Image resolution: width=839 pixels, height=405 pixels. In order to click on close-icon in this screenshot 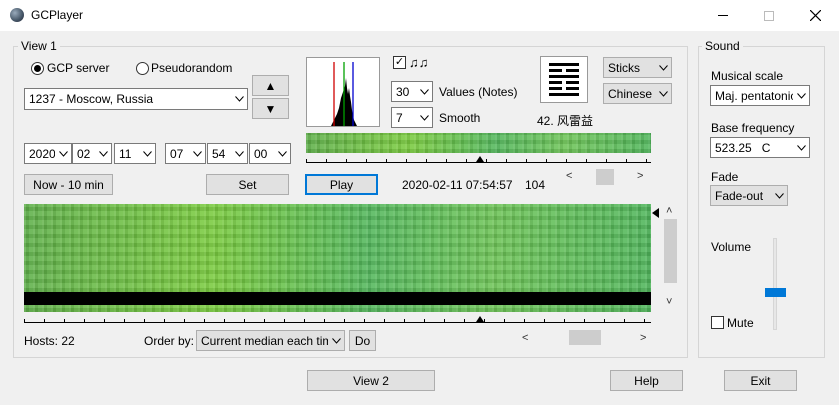, I will do `click(815, 15)`.